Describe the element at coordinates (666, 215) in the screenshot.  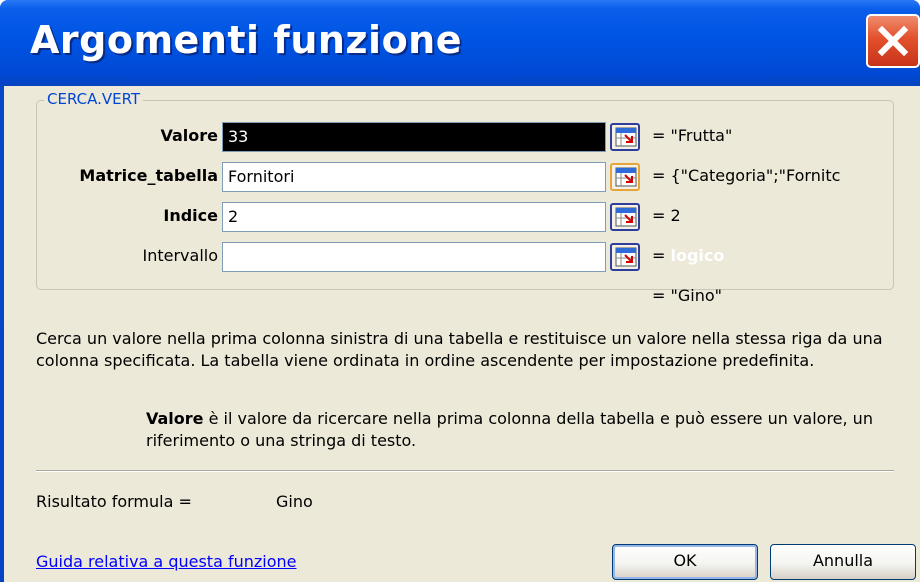
I see `argument-preview-indice: = 2` at that location.